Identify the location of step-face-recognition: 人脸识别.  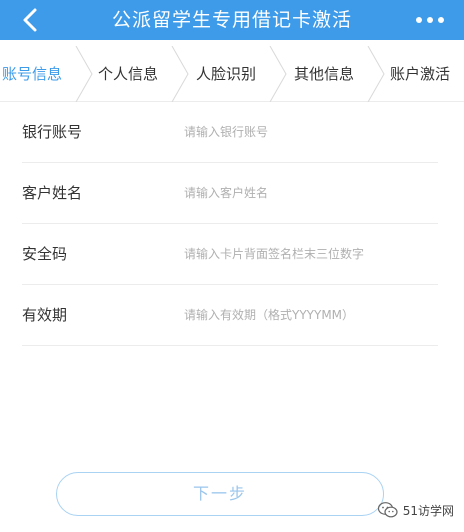
(226, 74).